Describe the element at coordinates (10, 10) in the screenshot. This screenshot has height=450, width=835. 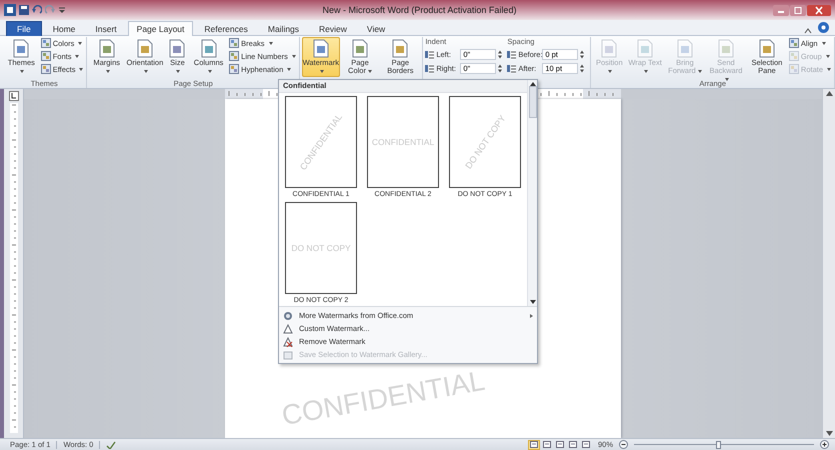
I see `word-icon` at that location.